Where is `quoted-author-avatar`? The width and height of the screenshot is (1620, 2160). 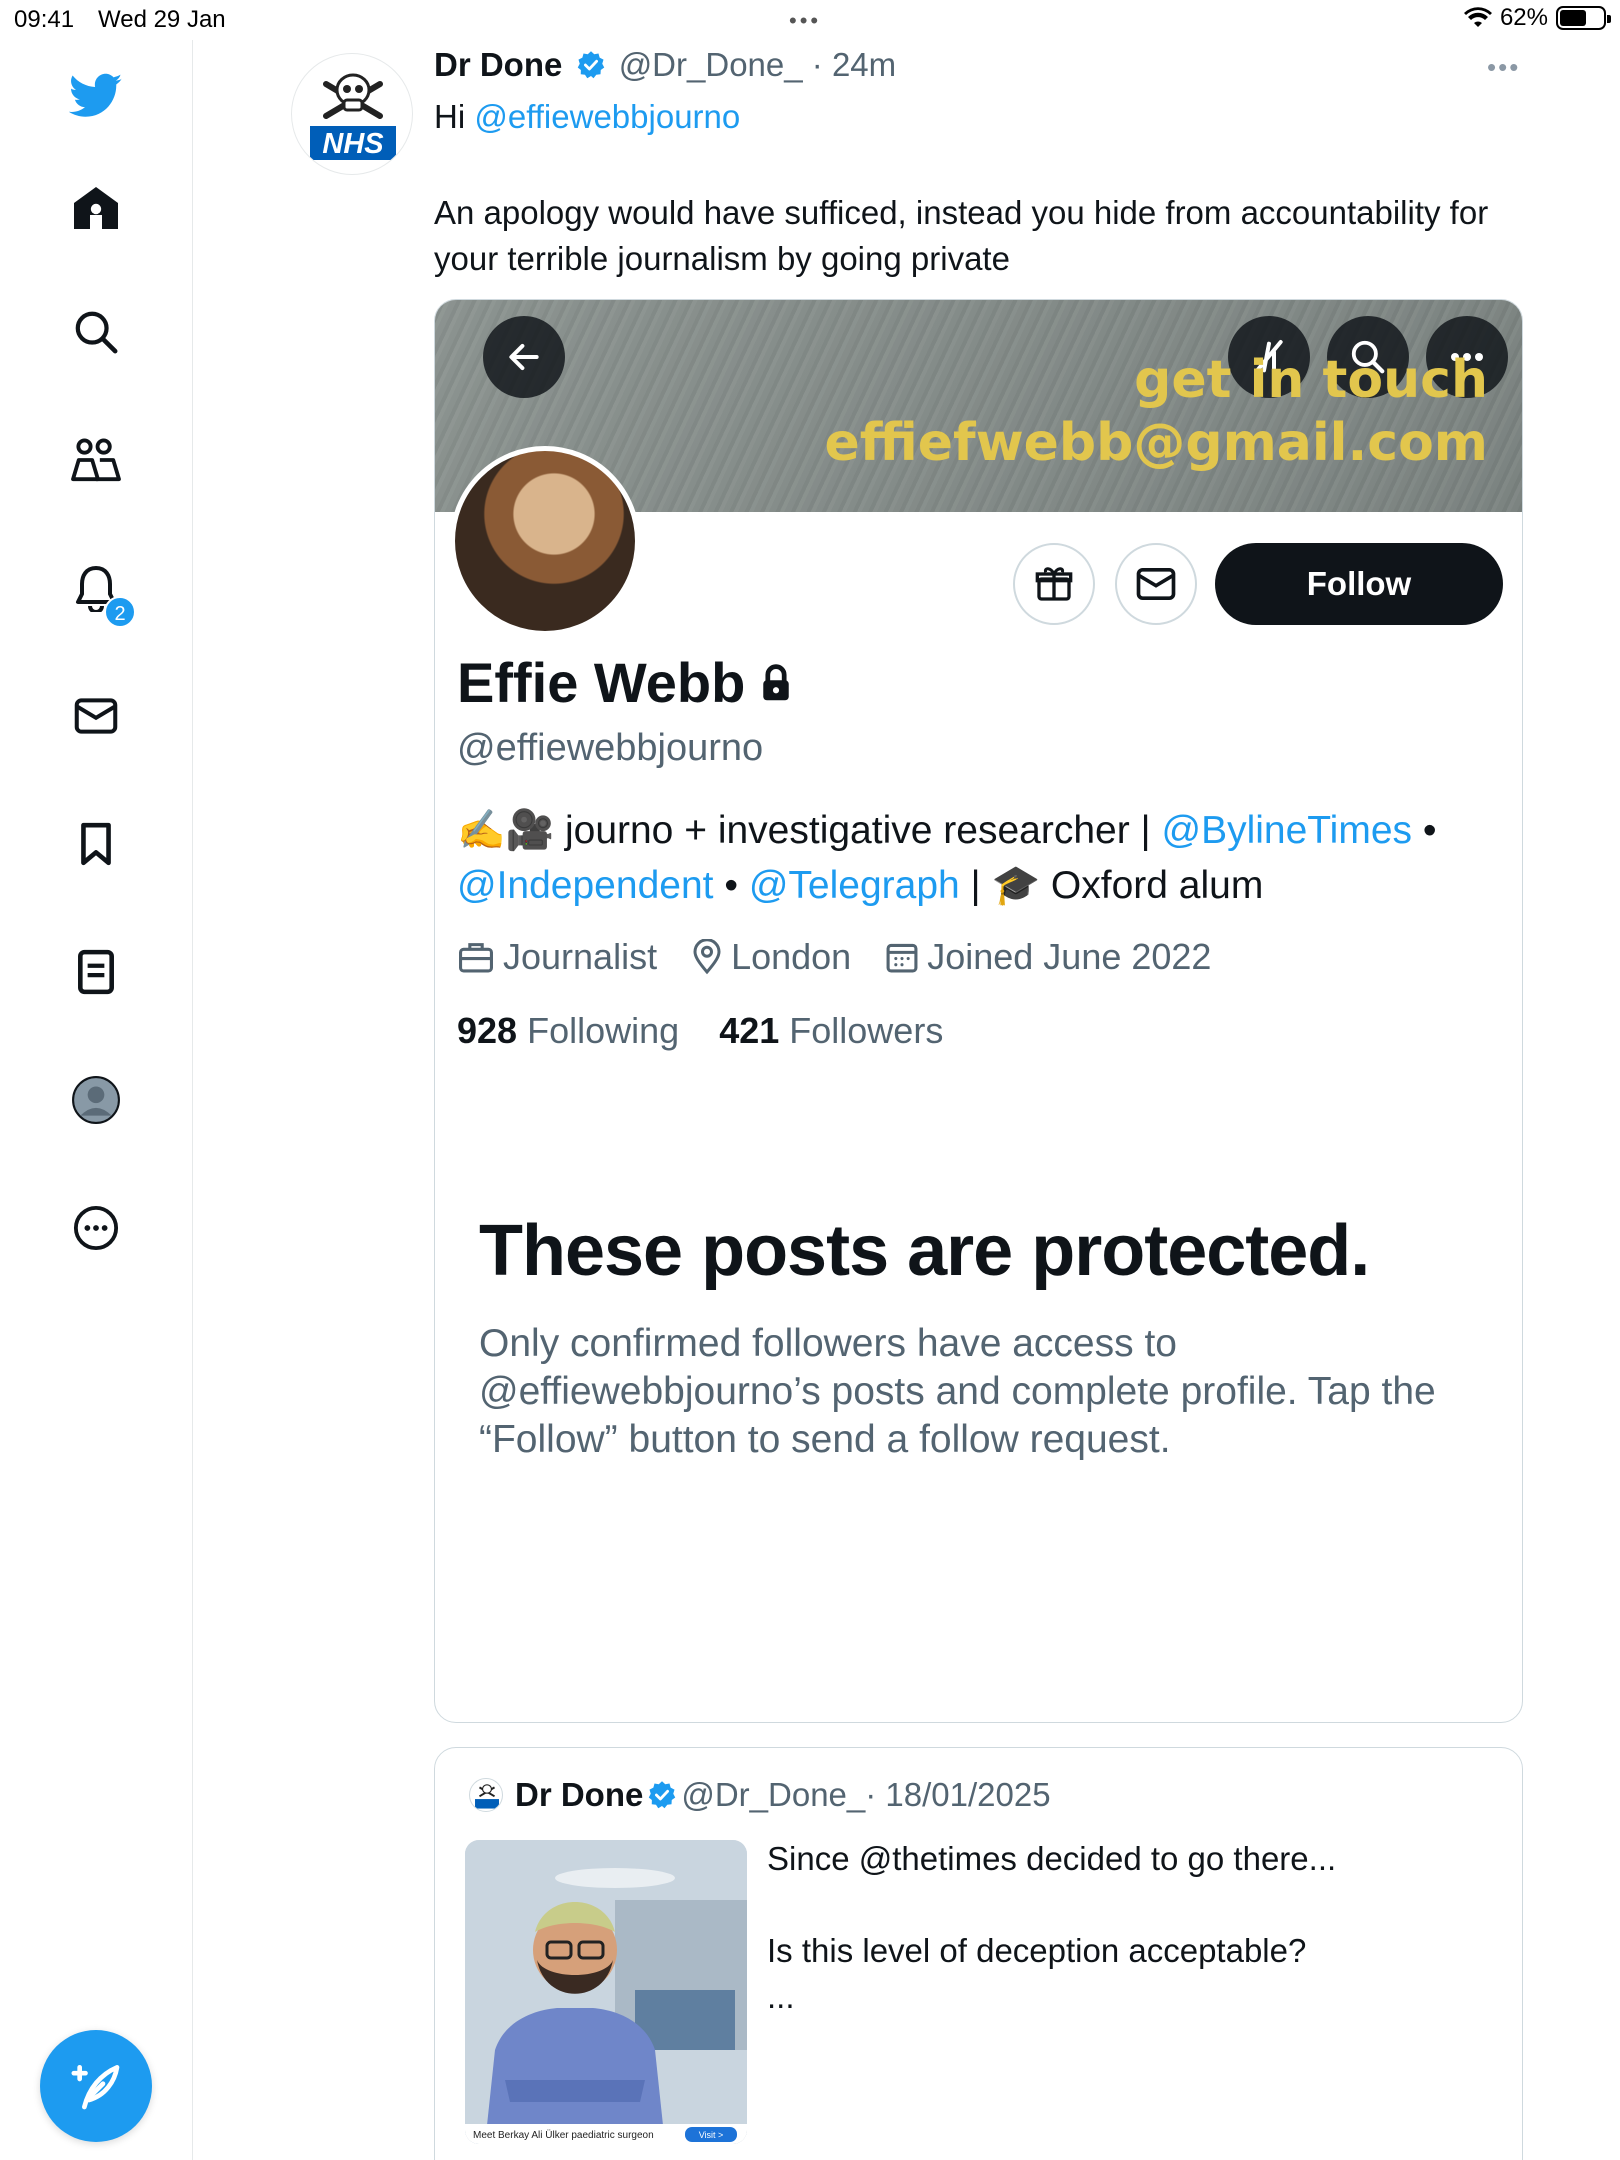 quoted-author-avatar is located at coordinates (486, 1795).